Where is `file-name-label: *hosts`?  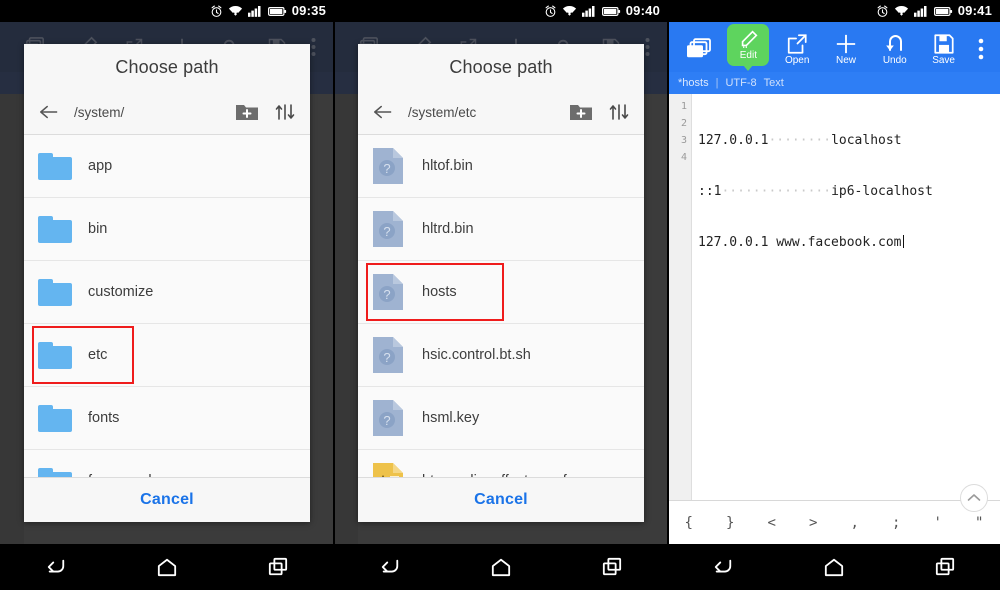
file-name-label: *hosts is located at coordinates (693, 83).